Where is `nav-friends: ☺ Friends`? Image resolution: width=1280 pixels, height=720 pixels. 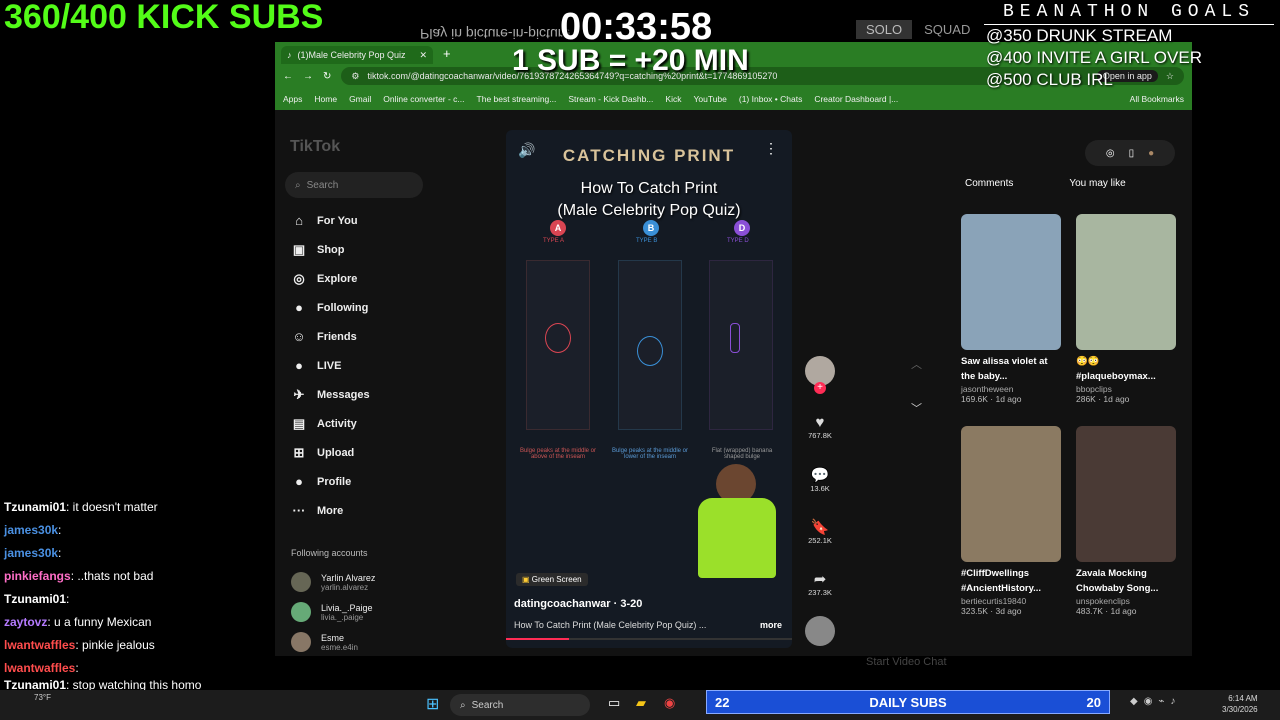 nav-friends: ☺ Friends is located at coordinates (323, 336).